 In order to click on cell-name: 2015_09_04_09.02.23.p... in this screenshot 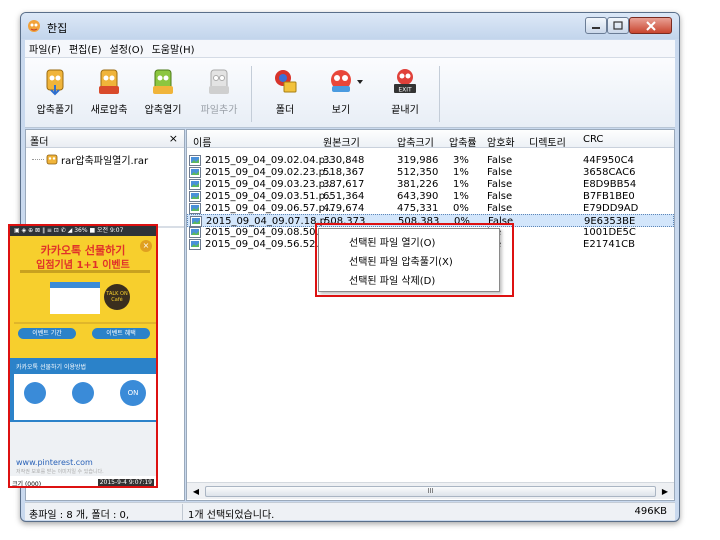, I will do `click(270, 172)`.